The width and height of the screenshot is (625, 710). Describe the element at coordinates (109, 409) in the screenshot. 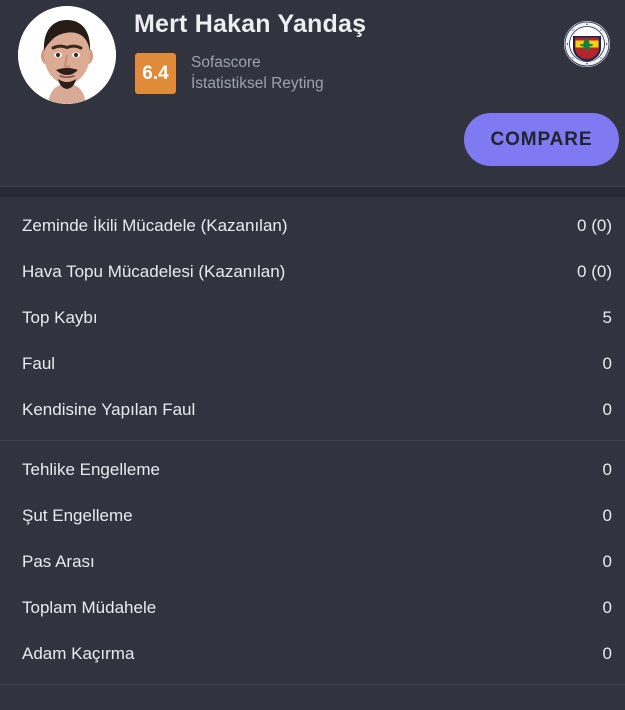

I see `stat-label: Kendisine Yapılan Faul` at that location.